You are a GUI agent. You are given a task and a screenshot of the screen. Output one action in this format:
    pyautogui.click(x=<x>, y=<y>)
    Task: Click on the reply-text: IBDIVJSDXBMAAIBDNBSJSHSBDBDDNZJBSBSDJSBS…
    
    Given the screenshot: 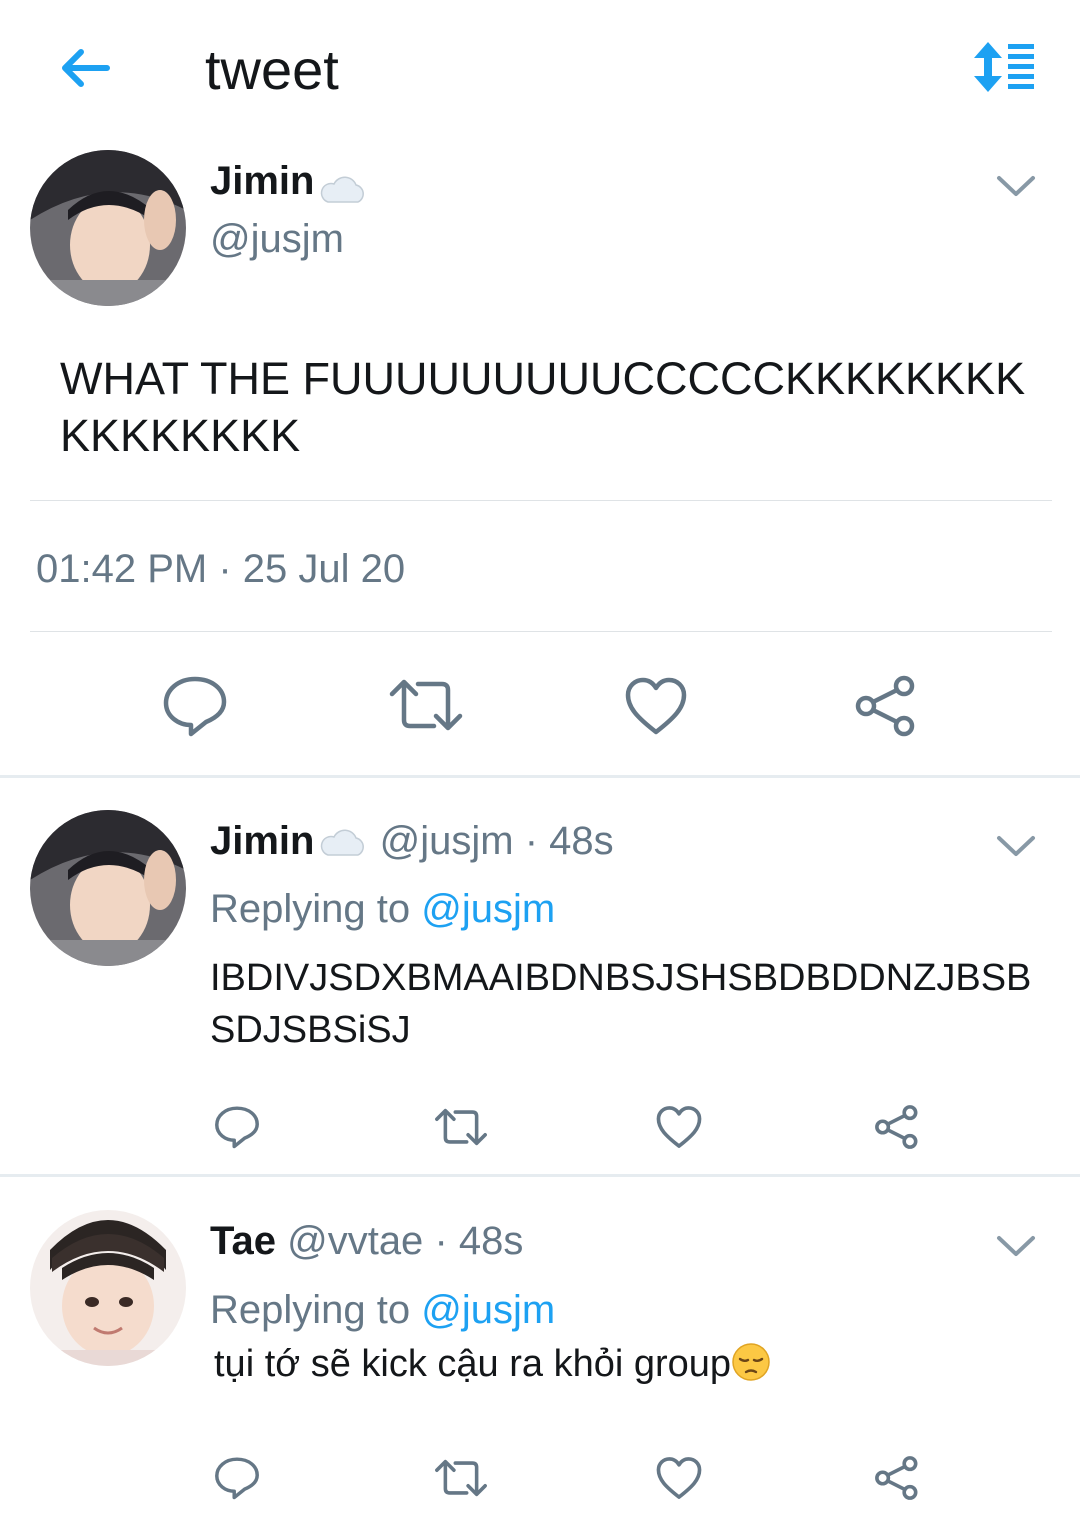 What is the action you would take?
    pyautogui.click(x=621, y=1004)
    